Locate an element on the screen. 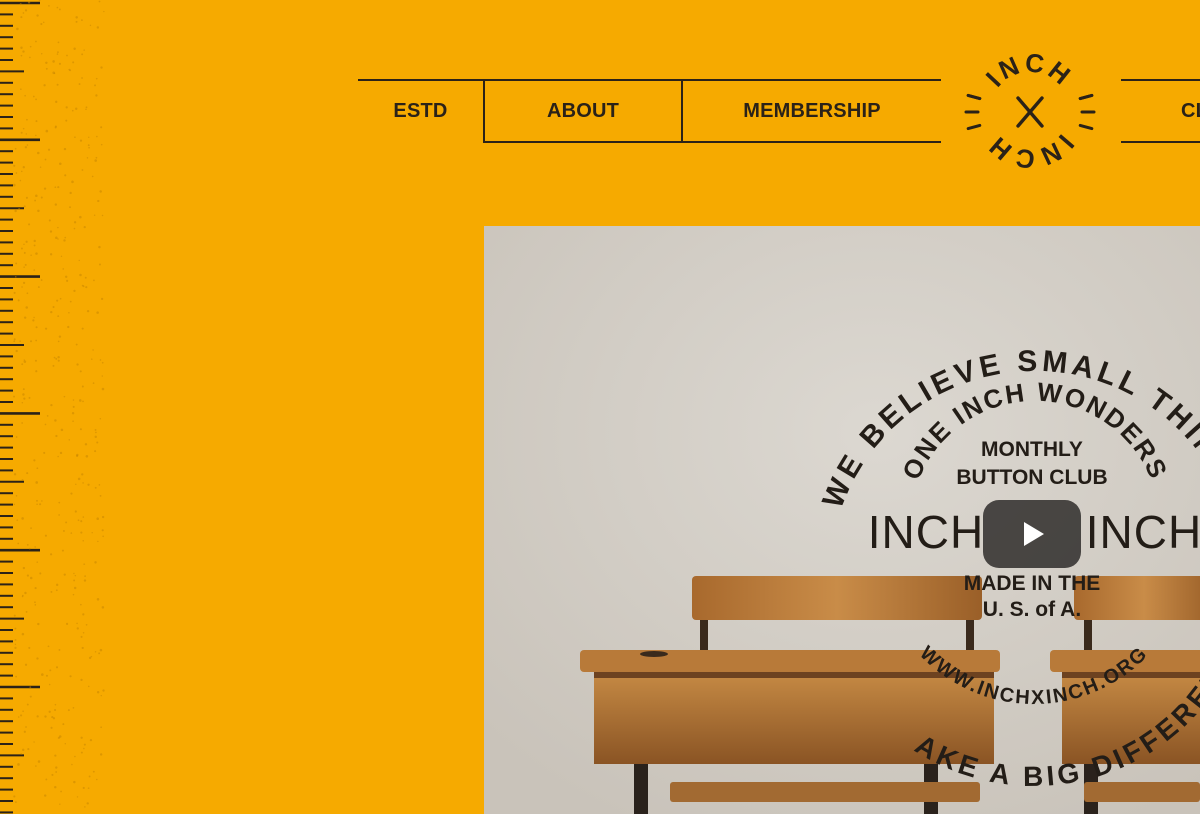 This screenshot has width=1200, height=814. nav-item-clipped: CL is located at coordinates (1190, 111).